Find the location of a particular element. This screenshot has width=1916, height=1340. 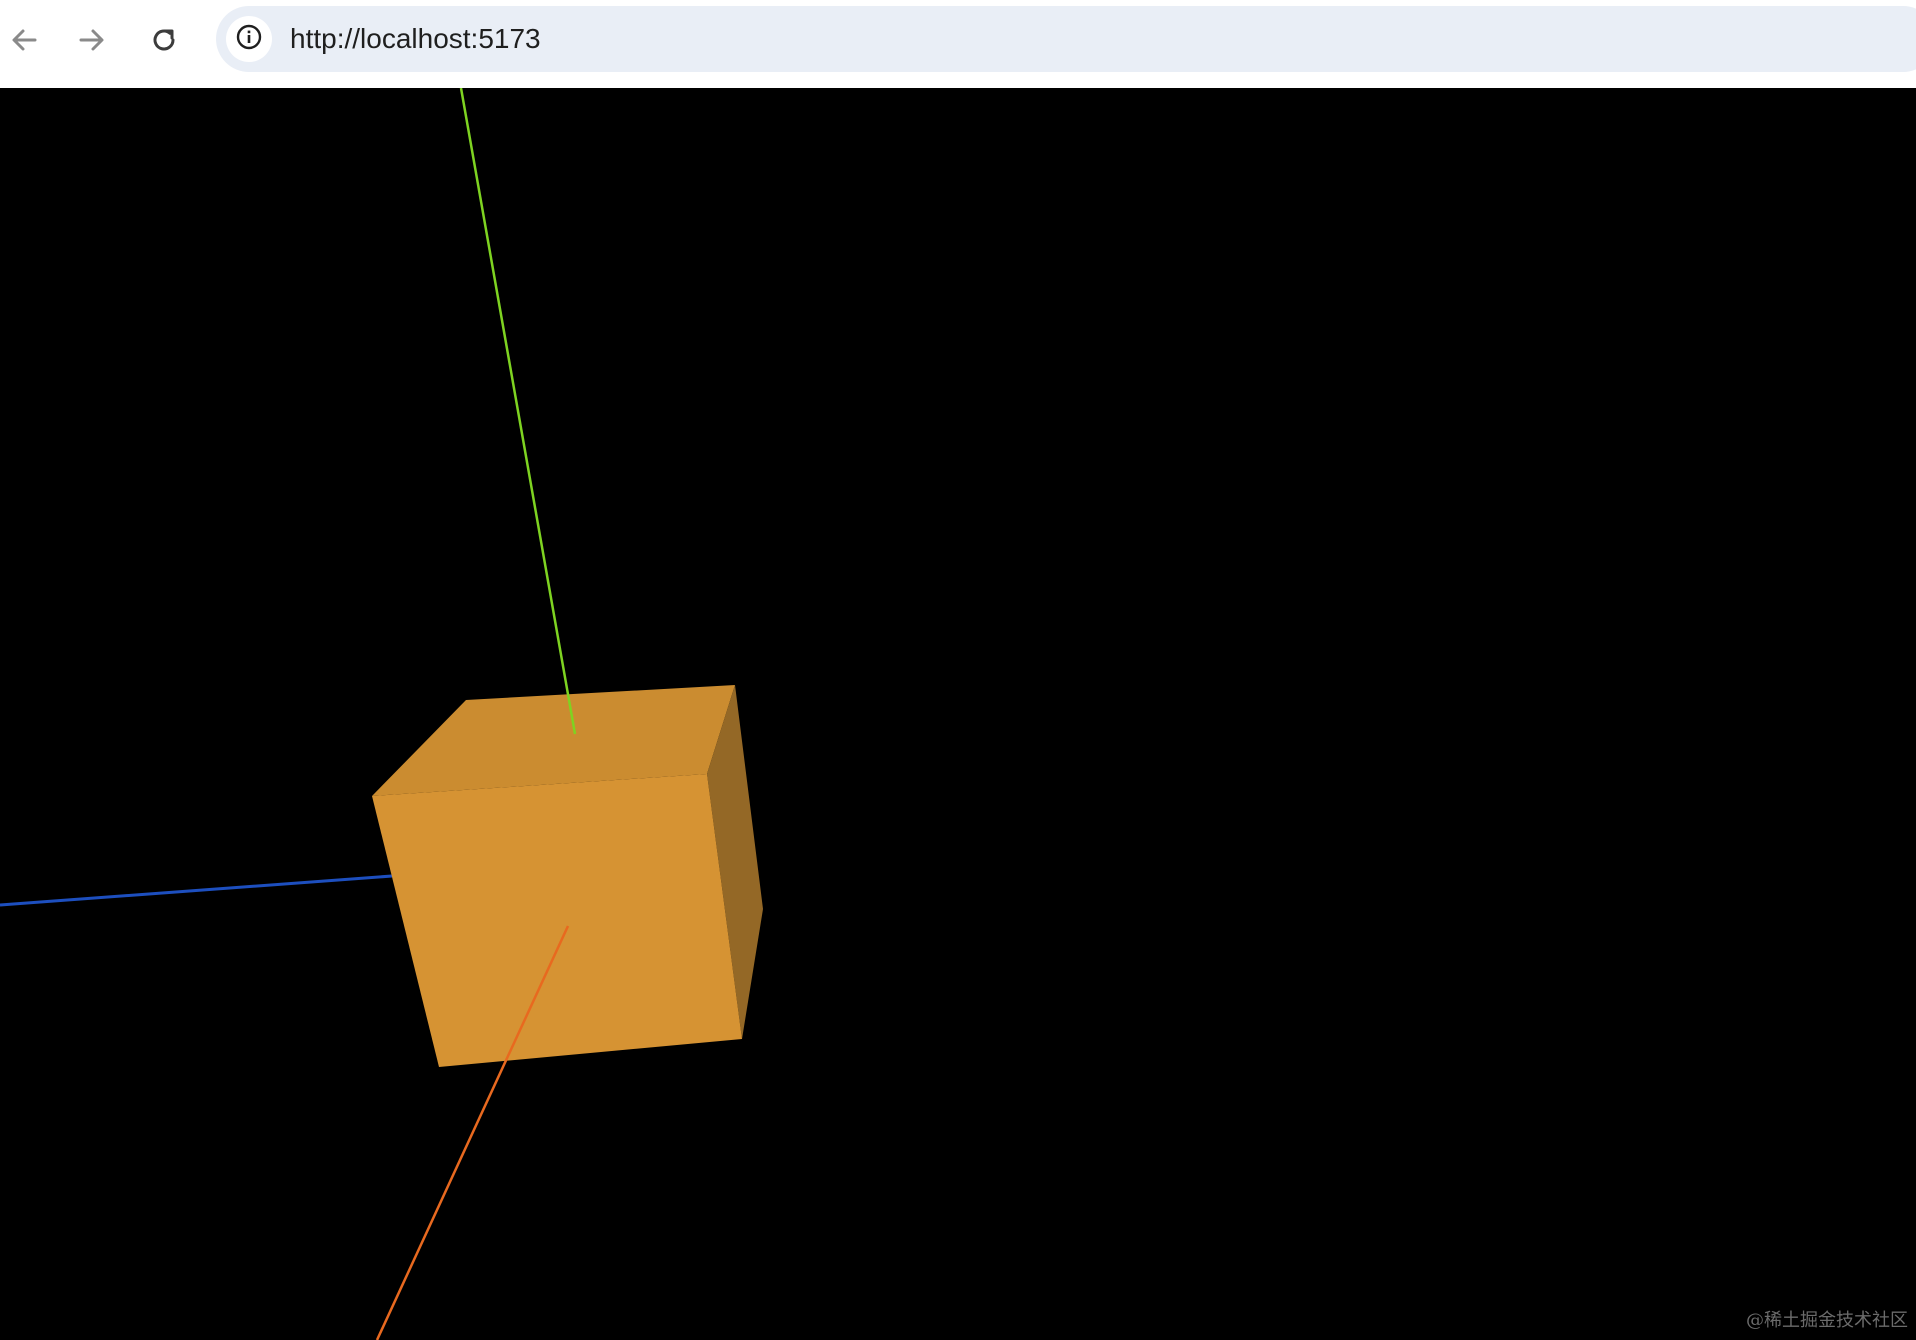

site-info-button is located at coordinates (249, 39).